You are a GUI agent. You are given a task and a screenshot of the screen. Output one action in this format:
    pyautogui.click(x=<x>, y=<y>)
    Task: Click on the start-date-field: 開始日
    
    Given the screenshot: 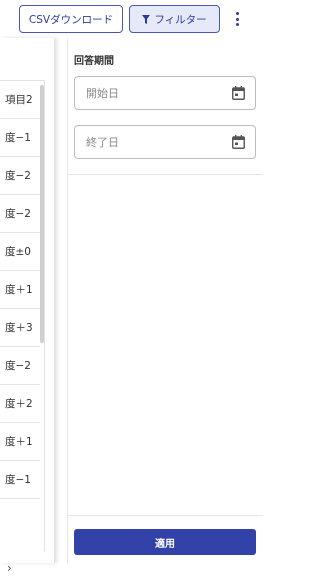 What is the action you would take?
    pyautogui.click(x=165, y=93)
    